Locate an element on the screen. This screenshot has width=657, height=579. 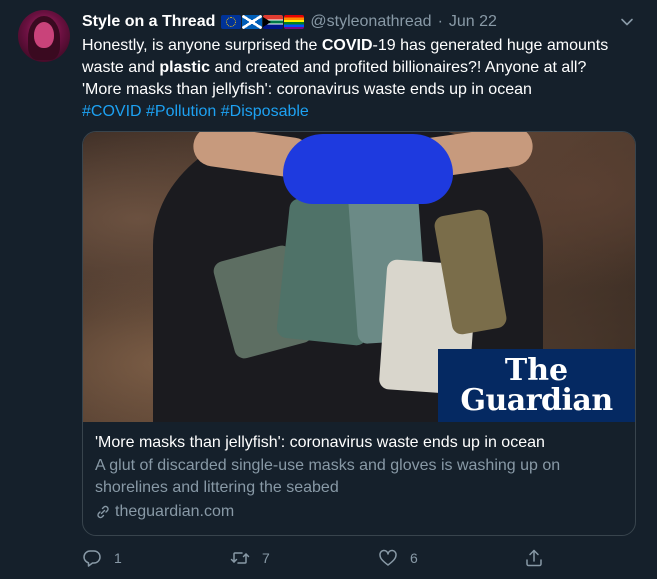
author-name: Style on a Thread is located at coordinates (148, 22).